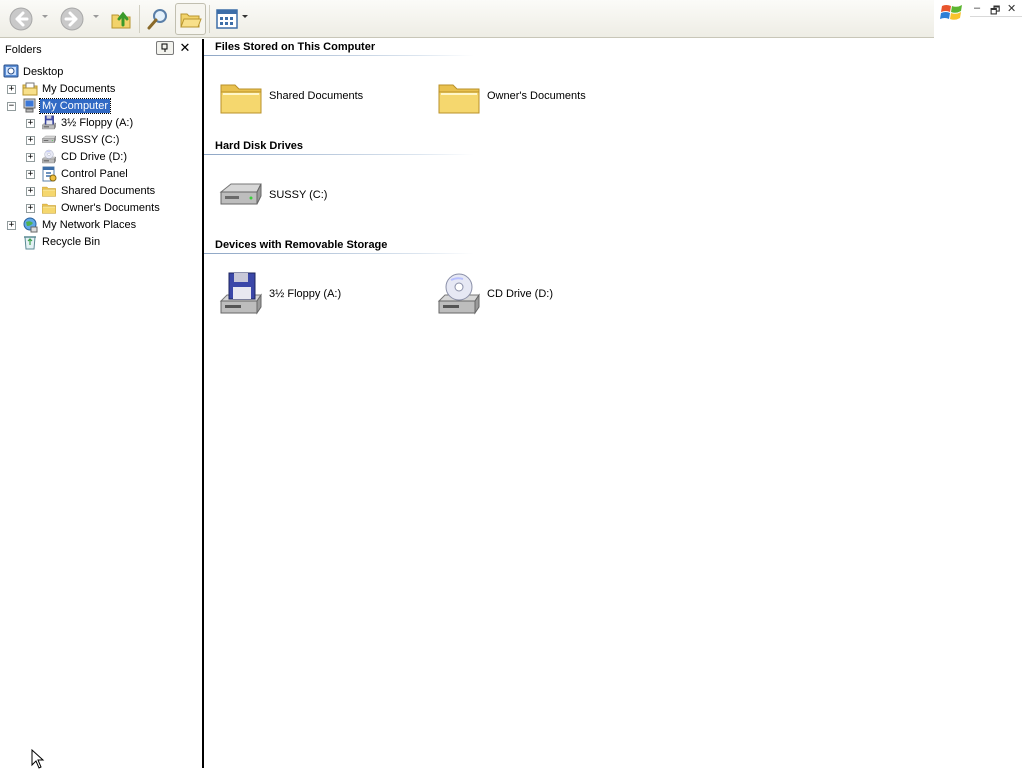  I want to click on views-dropdown, so click(245, 16).